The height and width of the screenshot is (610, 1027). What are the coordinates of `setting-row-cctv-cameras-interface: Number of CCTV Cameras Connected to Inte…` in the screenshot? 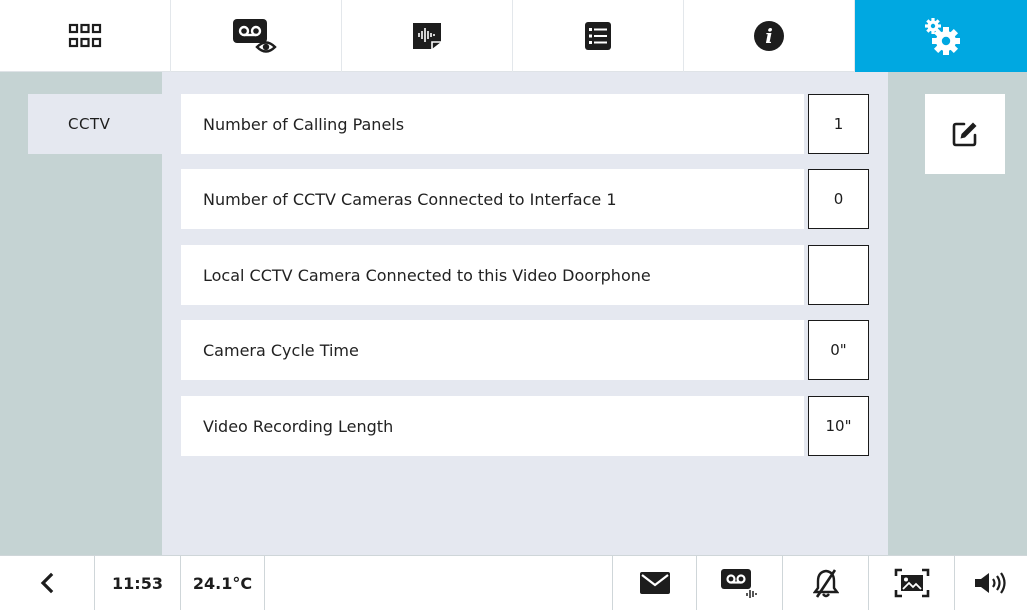 It's located at (525, 199).